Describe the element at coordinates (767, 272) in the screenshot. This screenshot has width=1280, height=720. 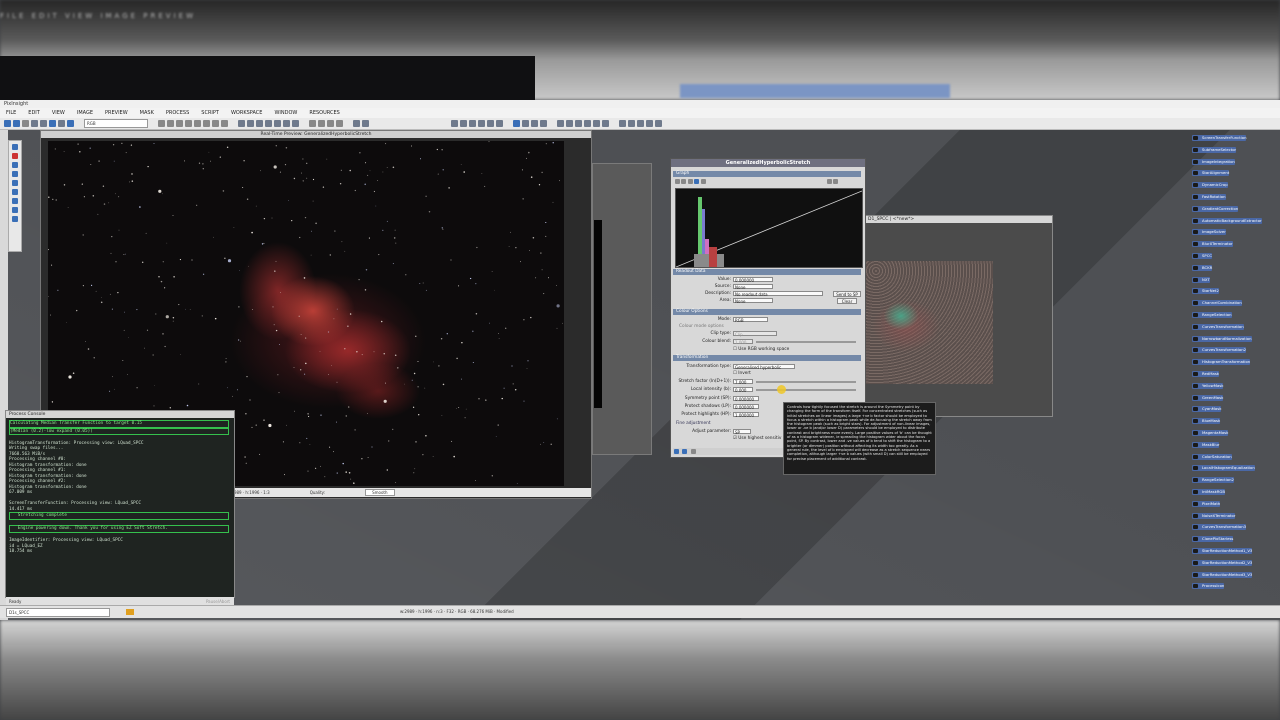
I see `readout-section: Readout Data` at that location.